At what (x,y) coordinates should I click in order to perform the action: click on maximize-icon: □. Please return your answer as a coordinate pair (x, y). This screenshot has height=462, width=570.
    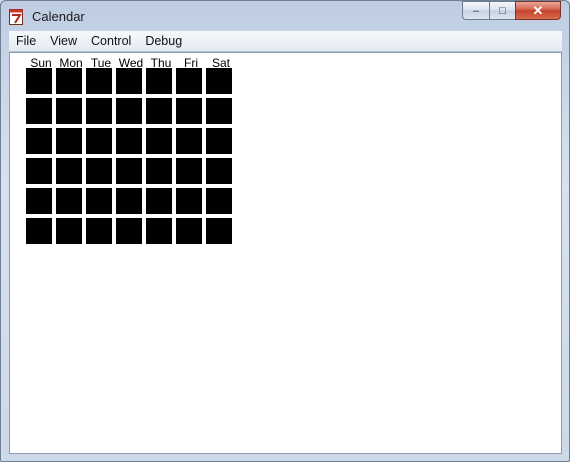
    Looking at the image, I should click on (502, 10).